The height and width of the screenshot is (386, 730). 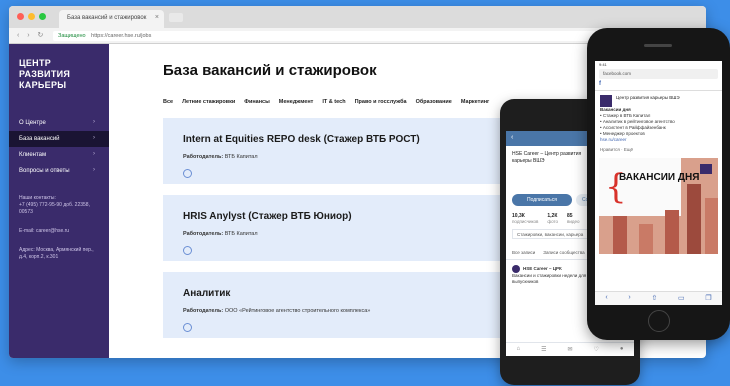 I want to click on fb-post-line: • Аналитик в рейтинговое агентство, so click(x=637, y=121).